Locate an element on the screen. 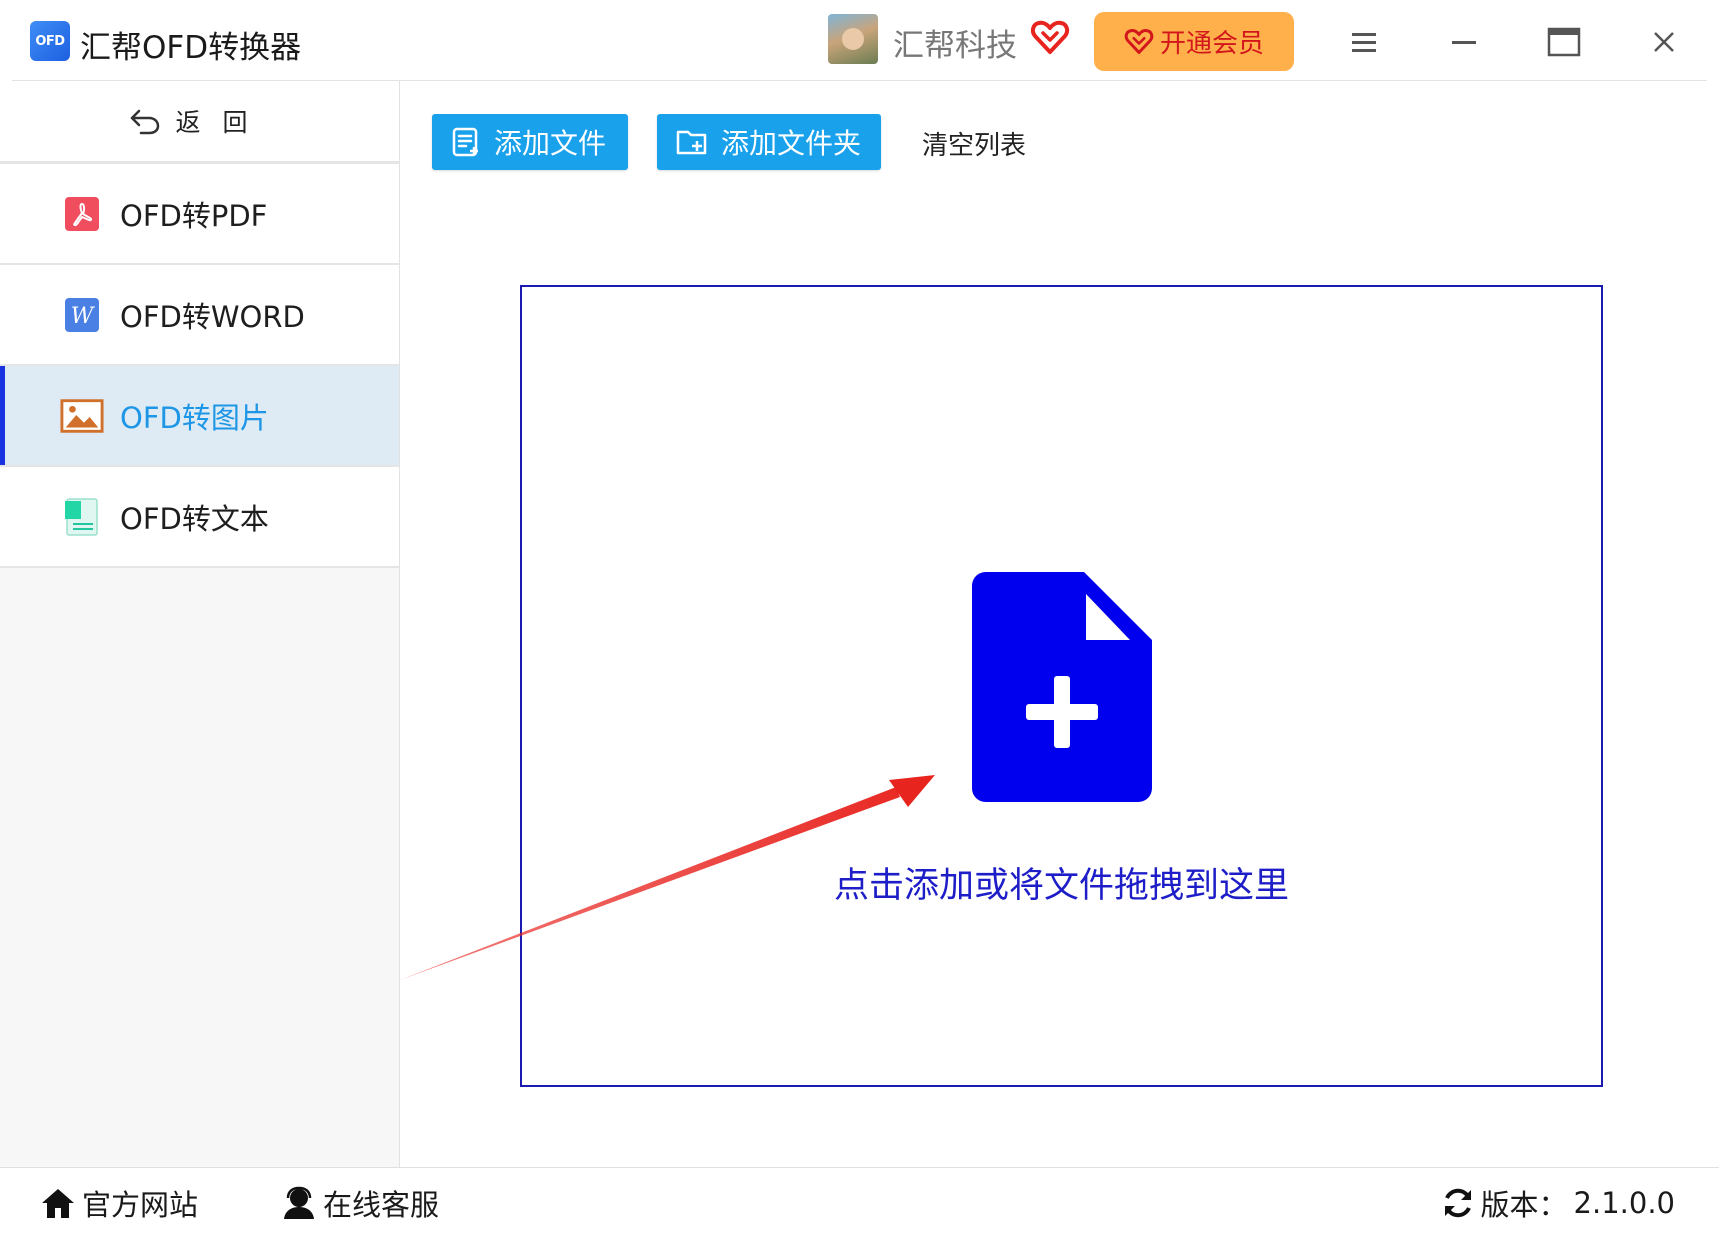  file-add-icon is located at coordinates (1062, 687).